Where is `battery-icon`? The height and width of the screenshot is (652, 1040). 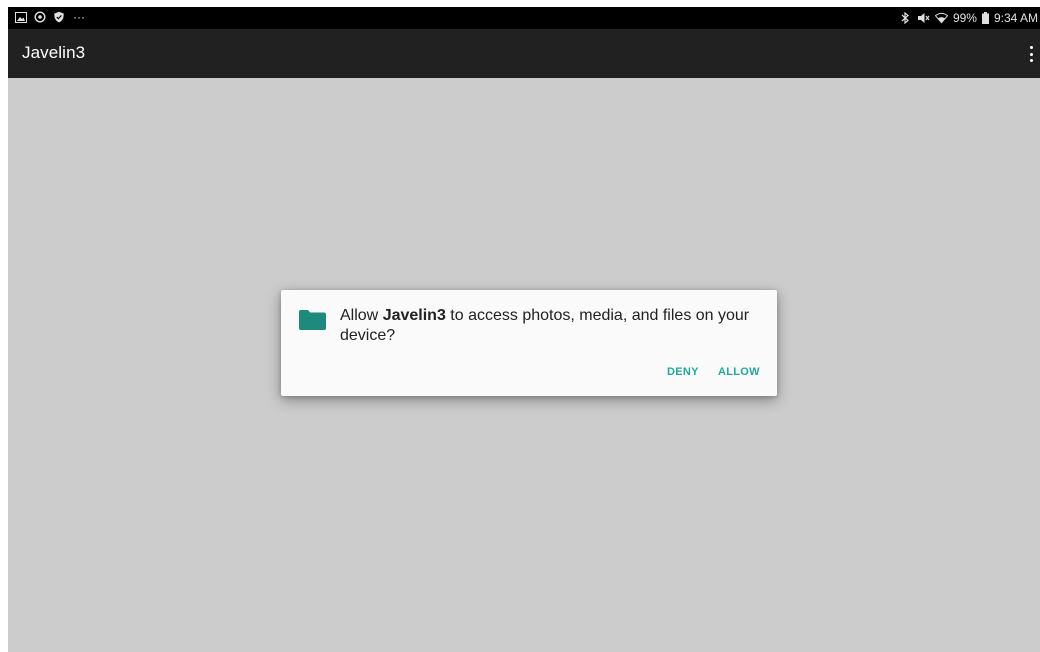
battery-icon is located at coordinates (985, 18).